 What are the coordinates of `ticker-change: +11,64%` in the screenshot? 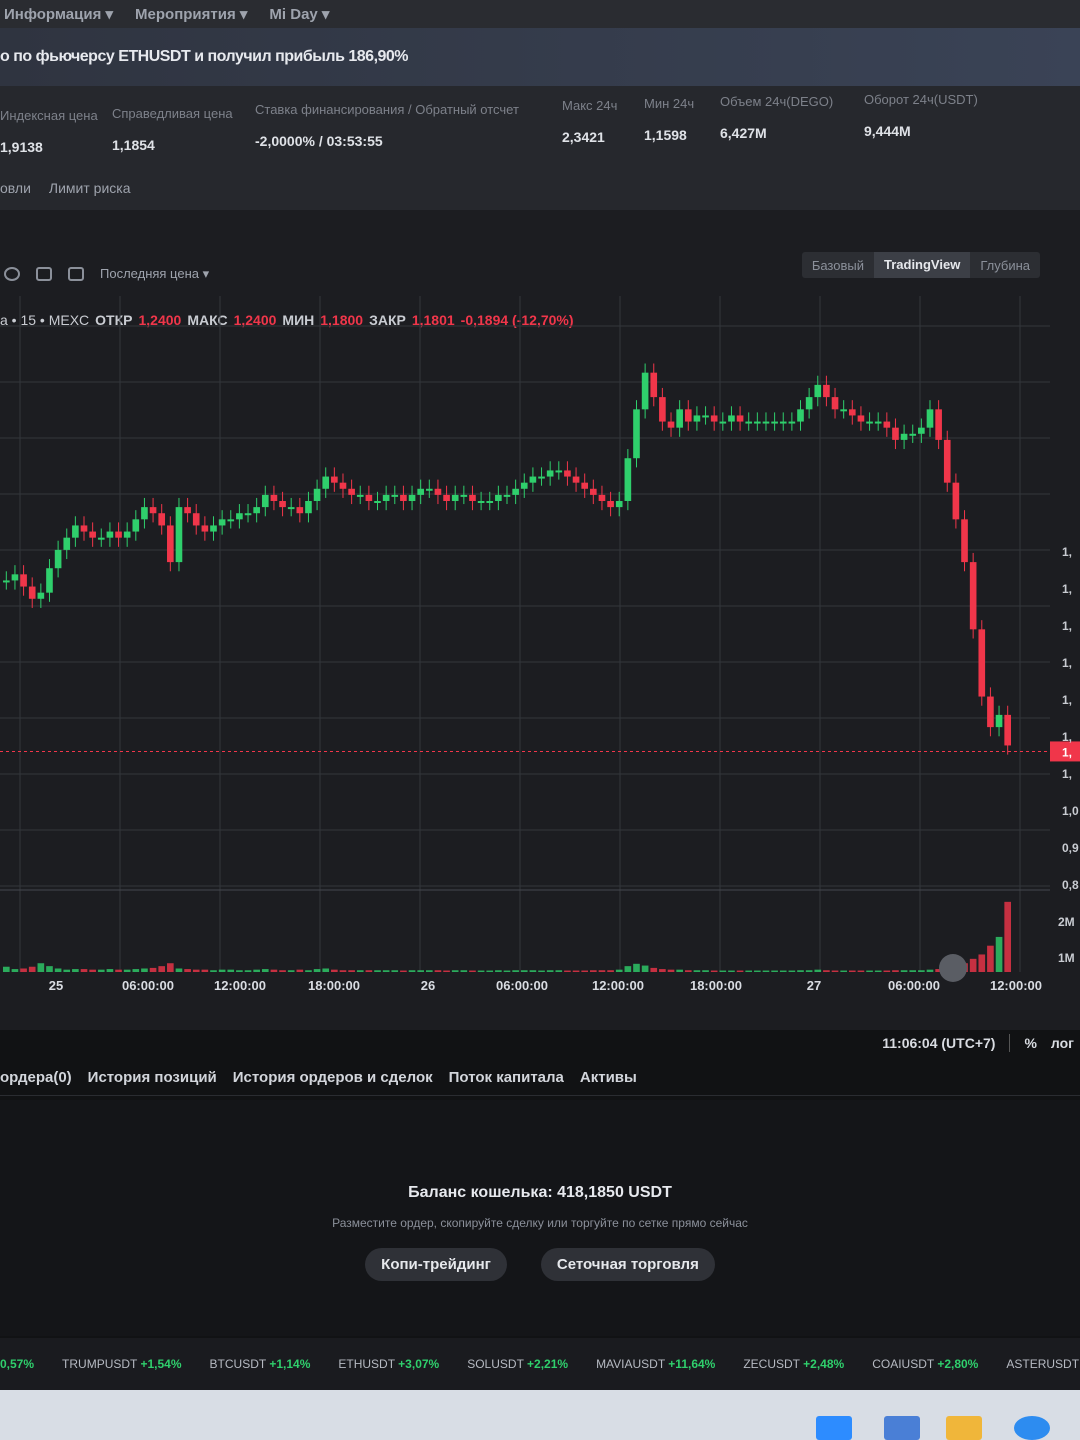 It's located at (692, 1364).